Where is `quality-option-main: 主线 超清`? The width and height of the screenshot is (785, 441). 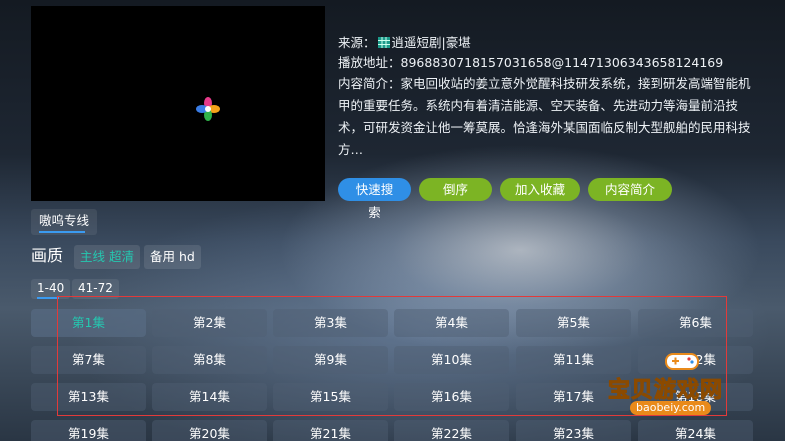 quality-option-main: 主线 超清 is located at coordinates (107, 257).